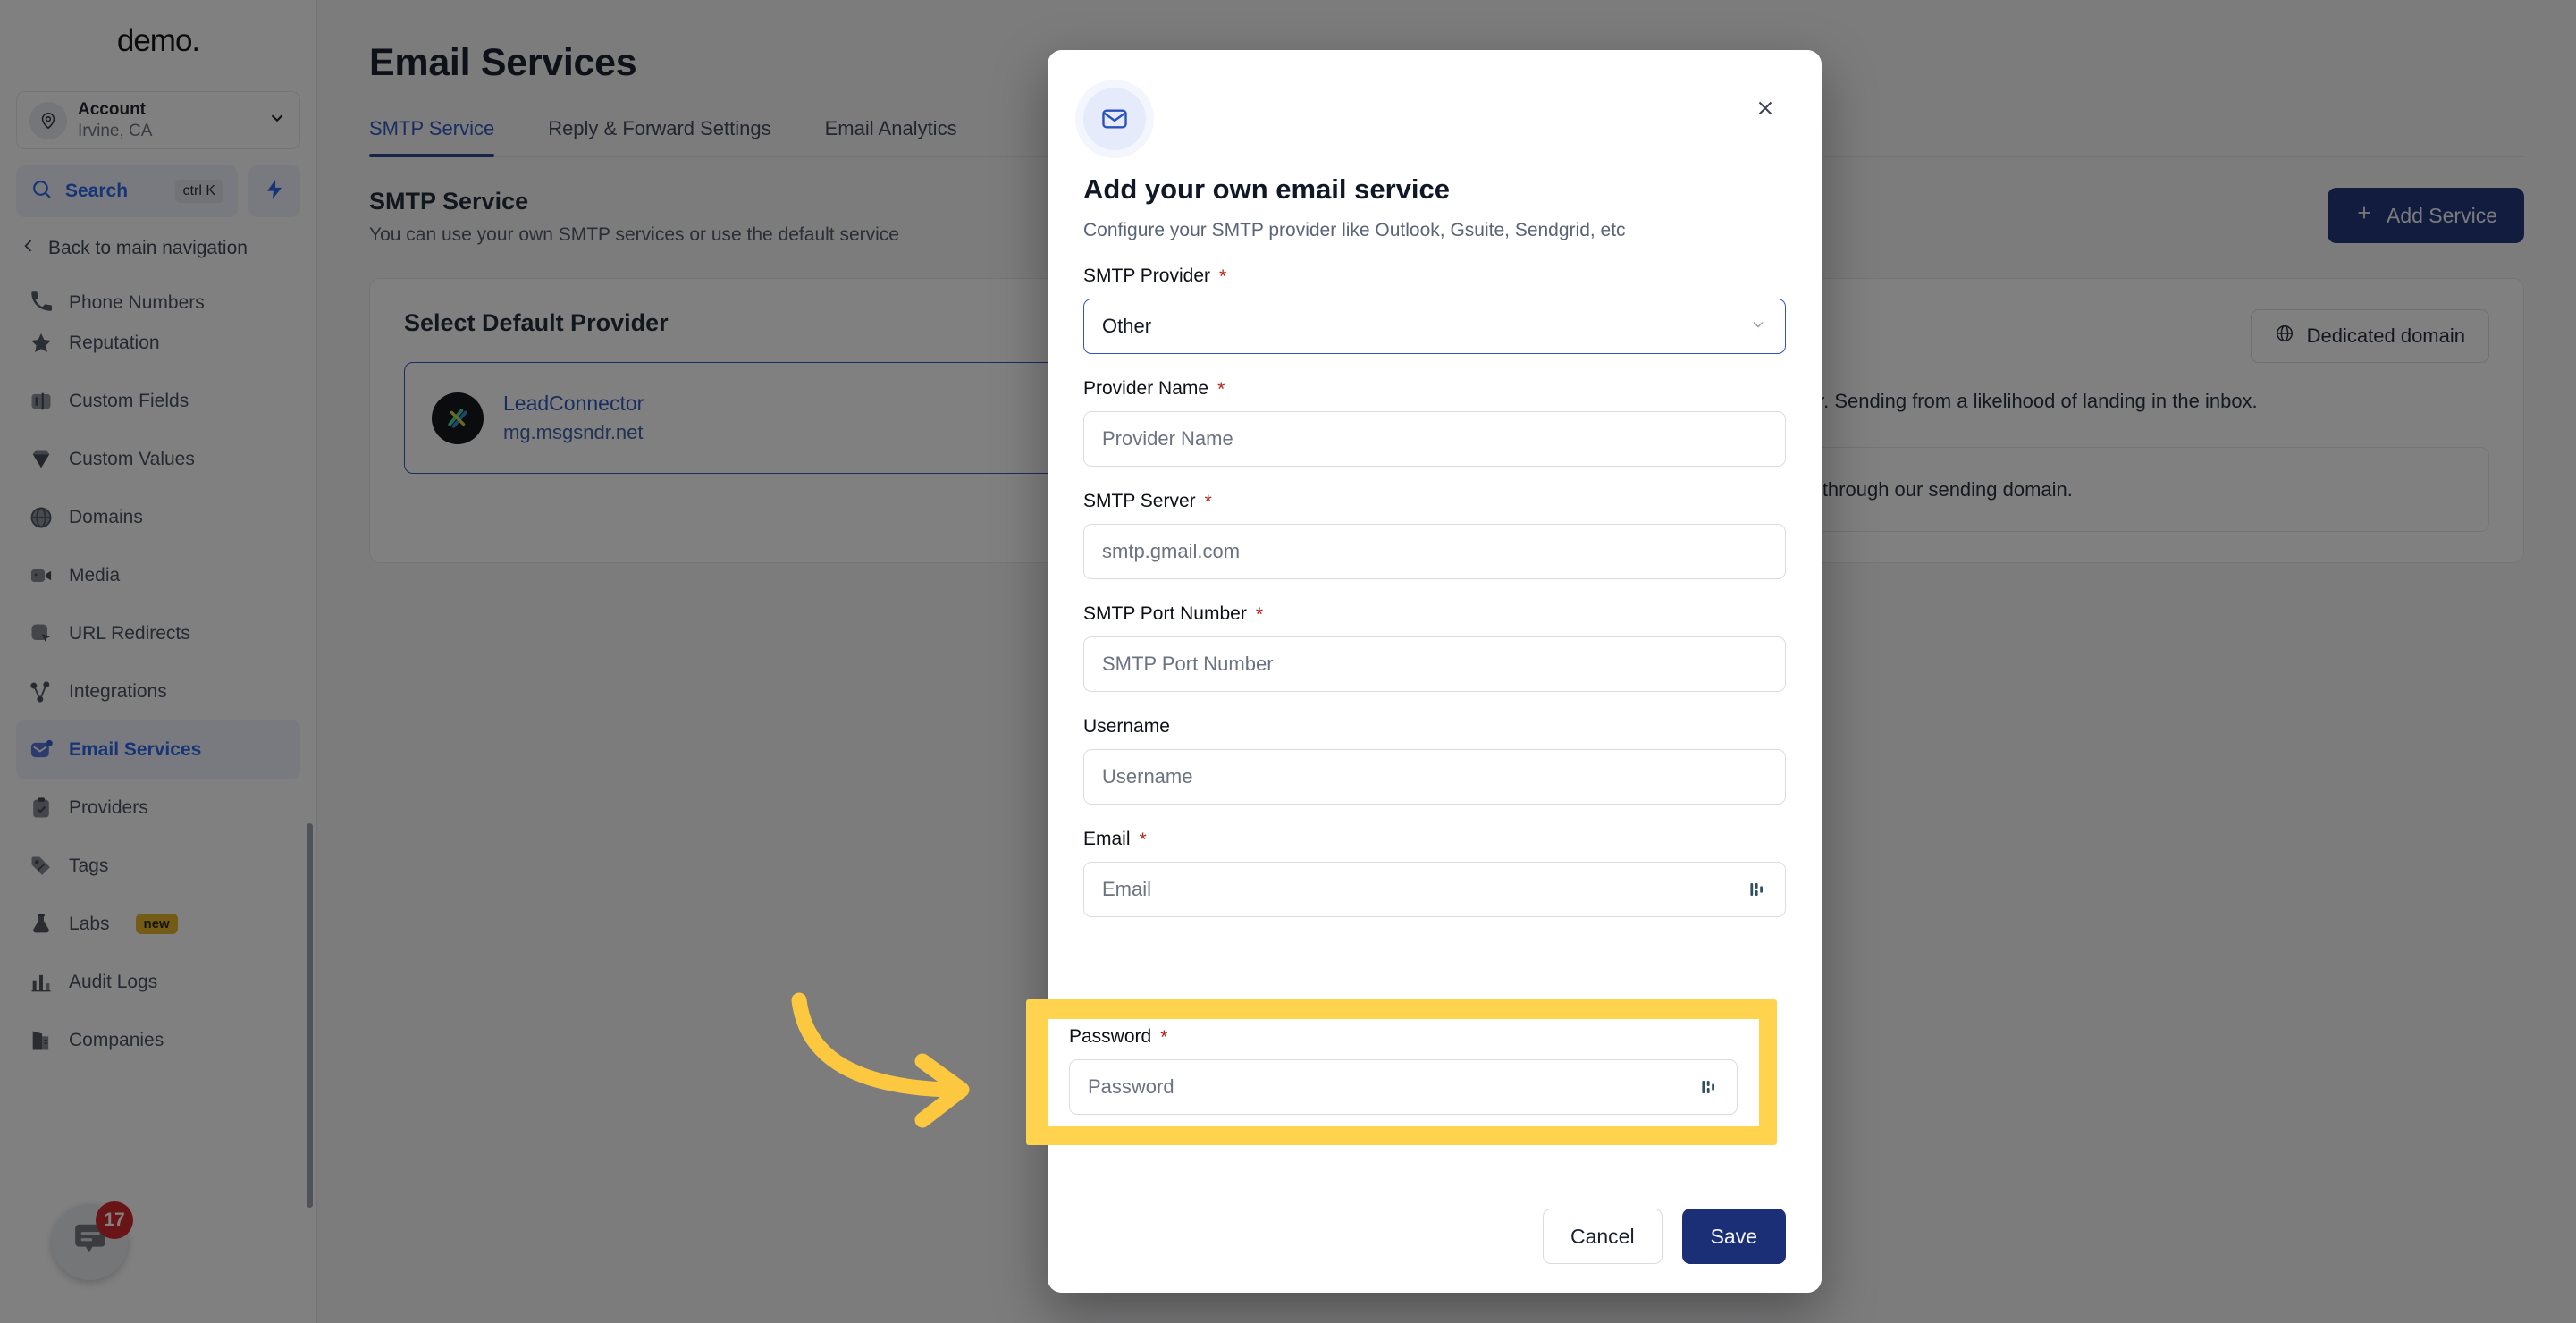  What do you see at coordinates (1435, 327) in the screenshot?
I see `smtp-provider-select: Other` at bounding box center [1435, 327].